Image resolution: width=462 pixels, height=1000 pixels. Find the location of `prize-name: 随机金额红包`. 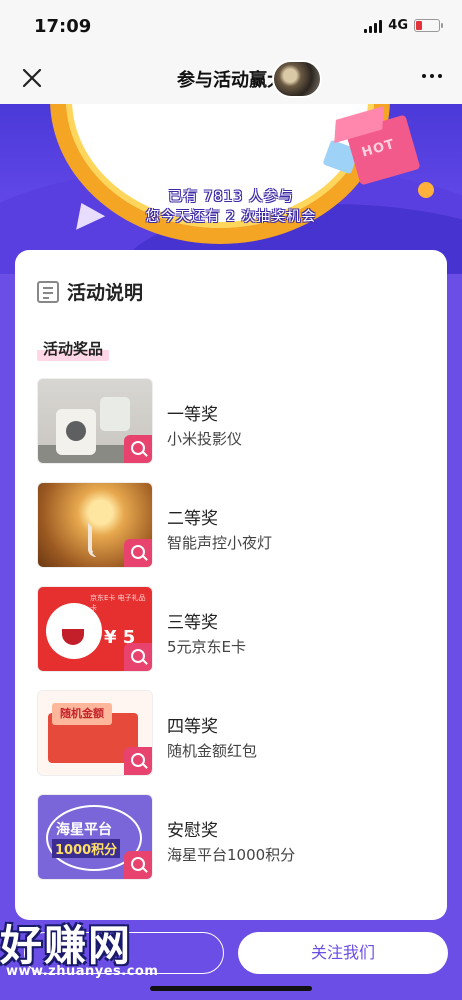

prize-name: 随机金额红包 is located at coordinates (212, 751).